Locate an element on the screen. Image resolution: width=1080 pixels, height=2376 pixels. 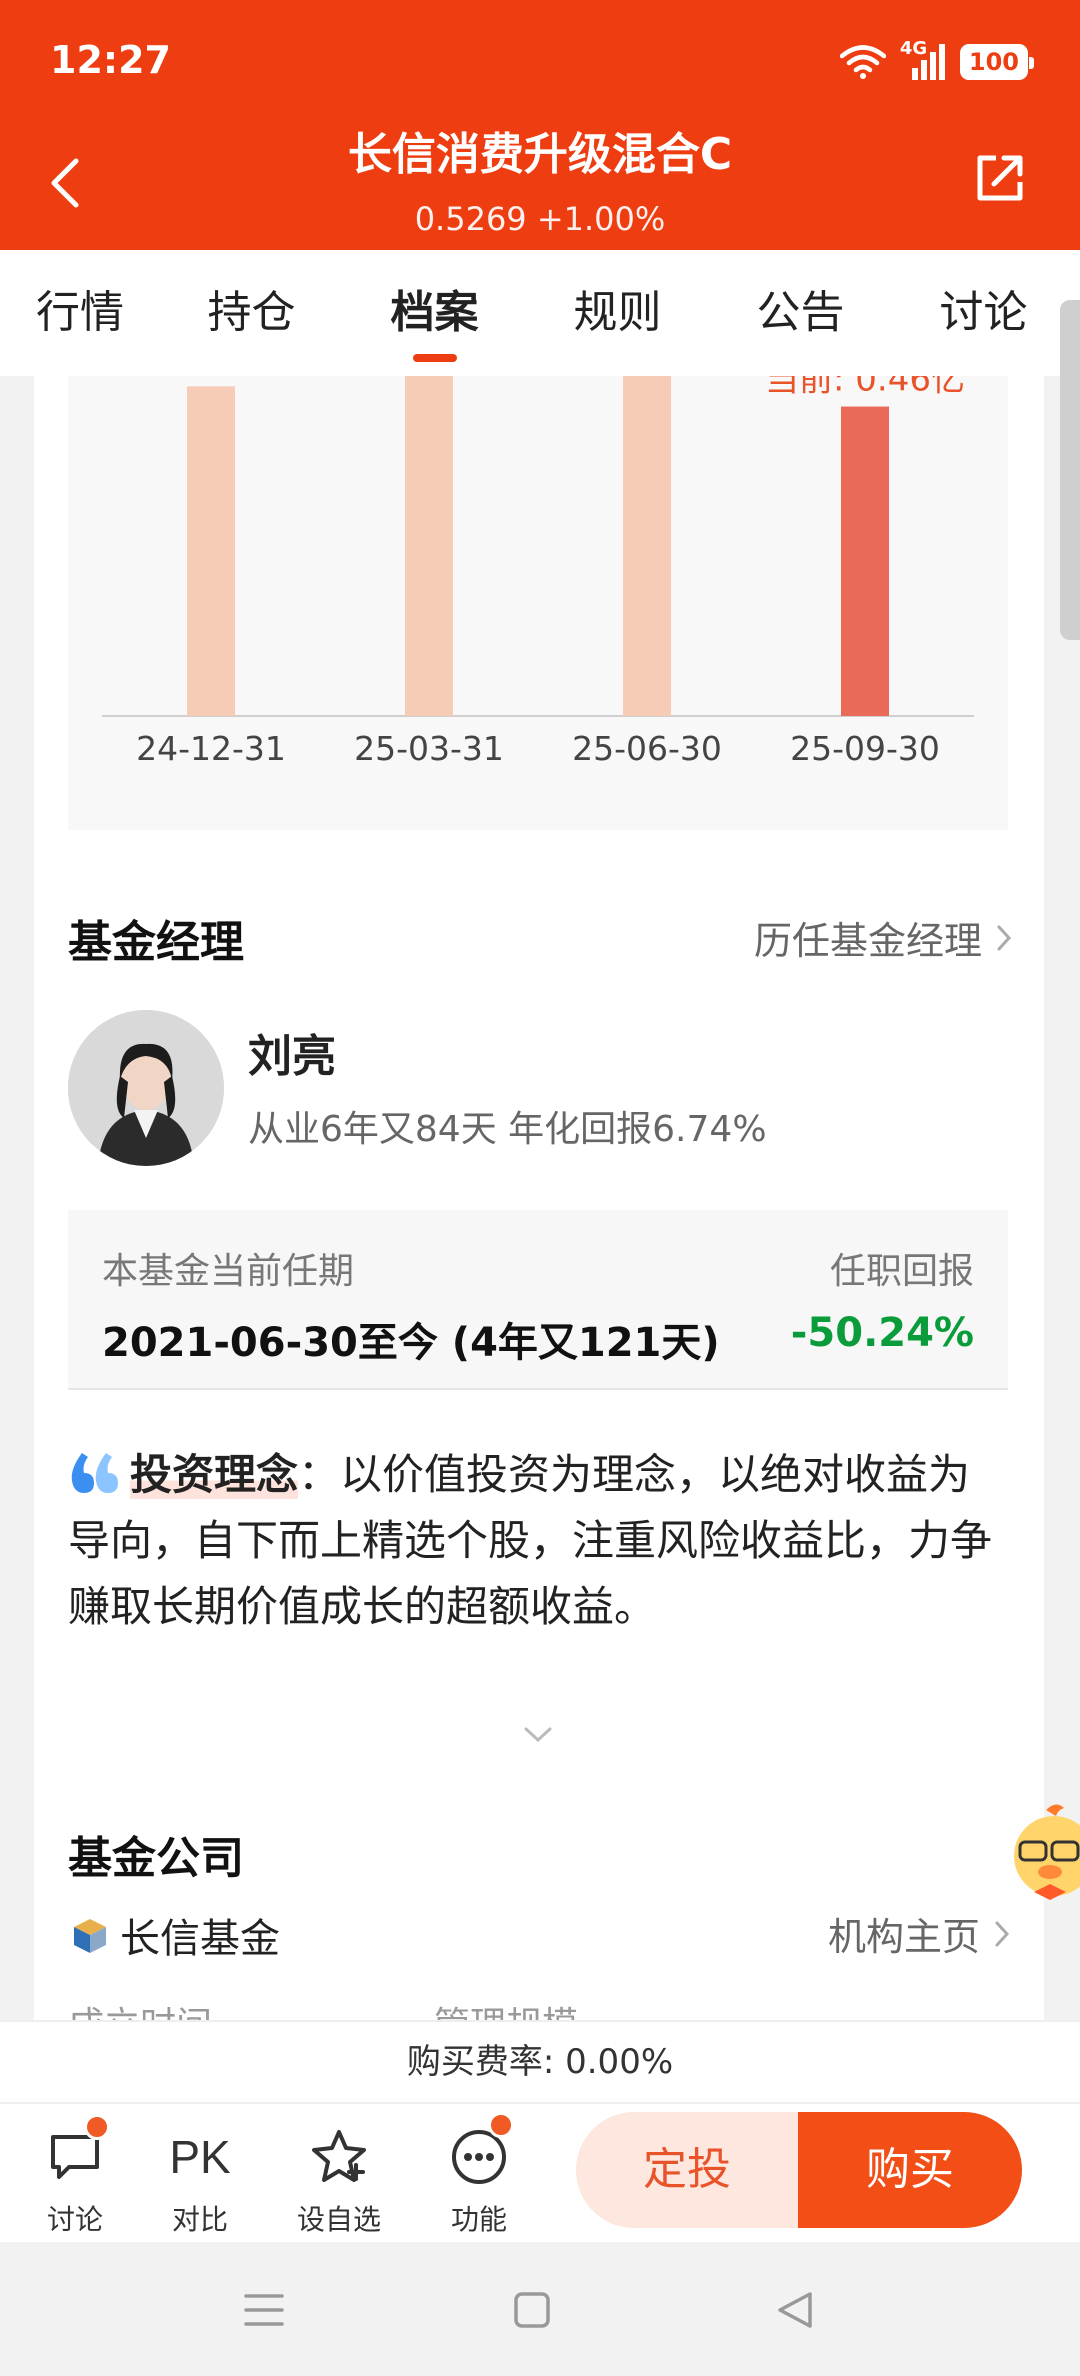
add-watchlist-label: 设自选 is located at coordinates (338, 2219).